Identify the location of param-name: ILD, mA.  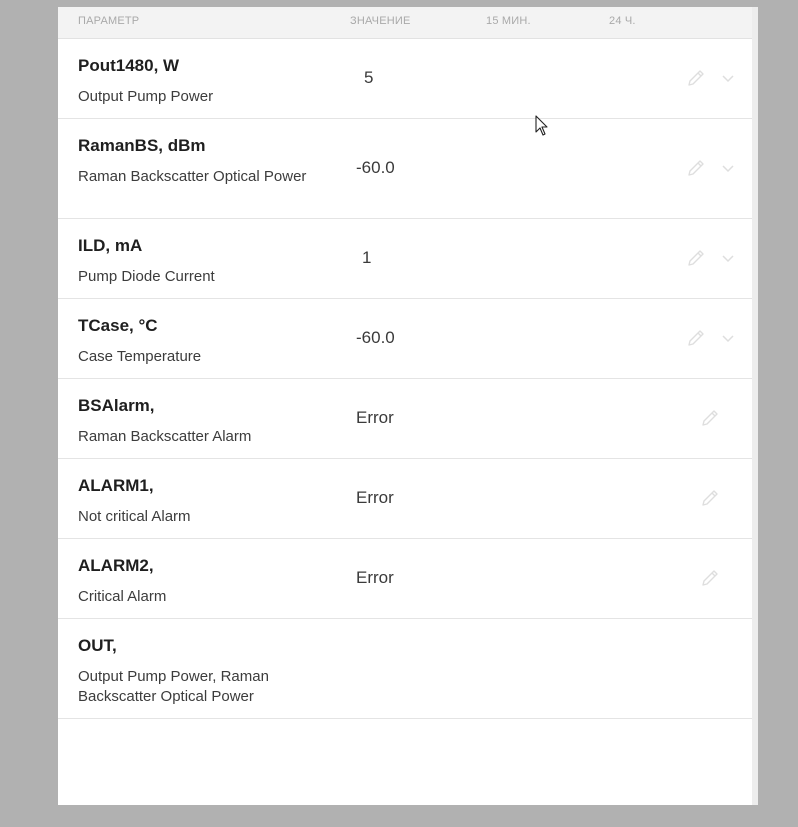
(110, 245).